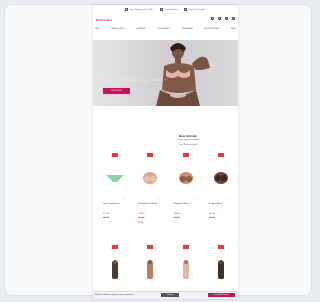  What do you see at coordinates (170, 295) in the screenshot?
I see `cookie-settings-button: Settings` at bounding box center [170, 295].